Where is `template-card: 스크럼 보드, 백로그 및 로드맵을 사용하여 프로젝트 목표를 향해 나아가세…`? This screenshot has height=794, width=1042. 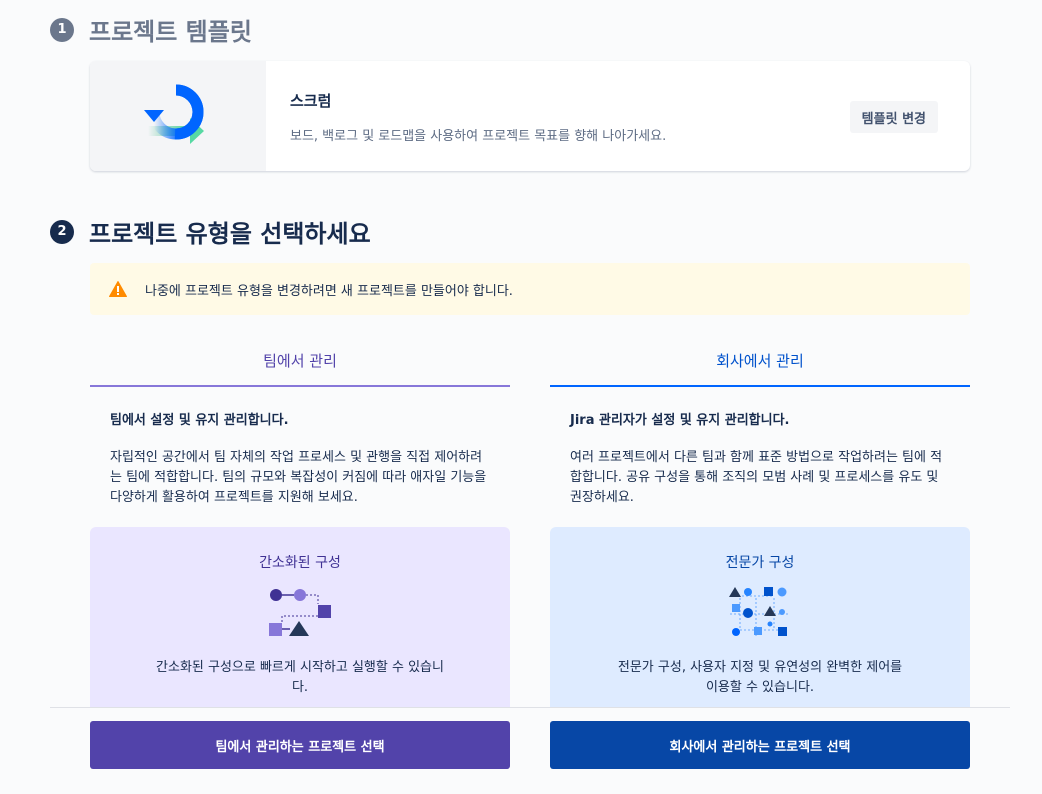
template-card: 스크럼 보드, 백로그 및 로드맵을 사용하여 프로젝트 목표를 향해 나아가세… is located at coordinates (530, 116).